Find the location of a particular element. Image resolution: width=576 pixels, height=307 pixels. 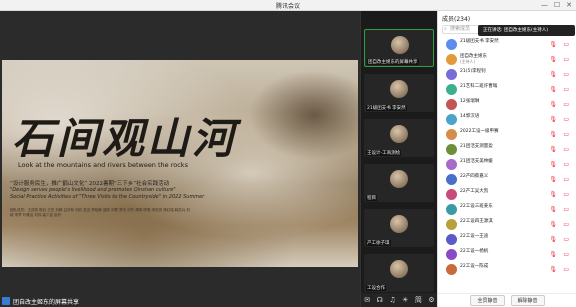

member-row: 22工设一陈成 🎙 ▭ is located at coordinates (507, 269).